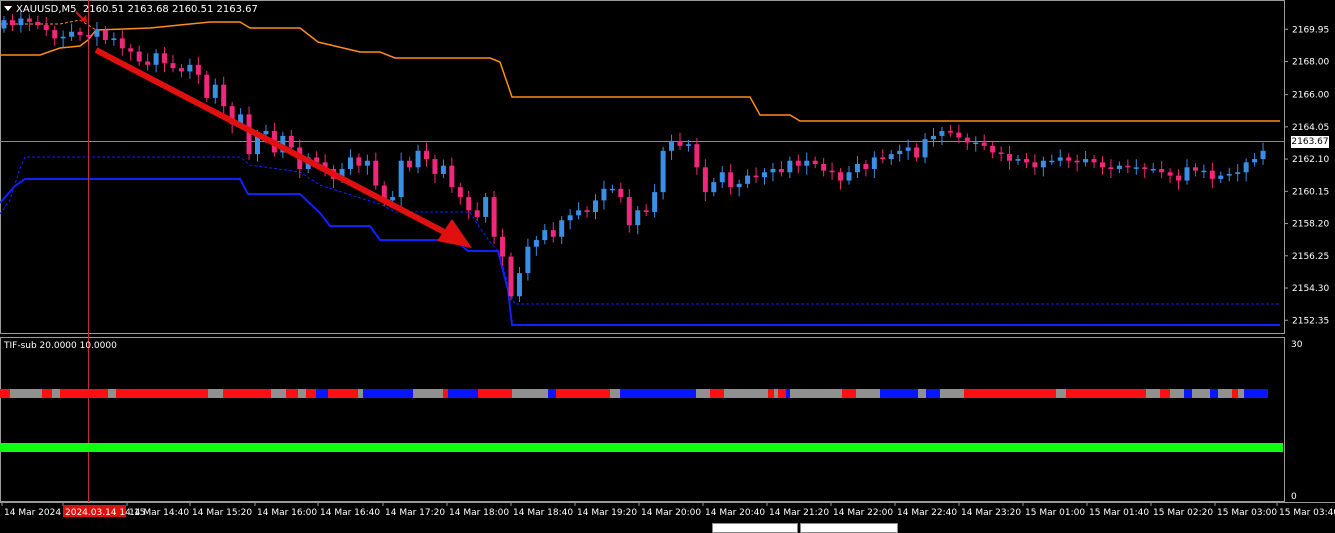 This screenshot has height=533, width=1335. Describe the element at coordinates (1294, 497) in the screenshot. I see `sub-axis-tick: 0` at that location.